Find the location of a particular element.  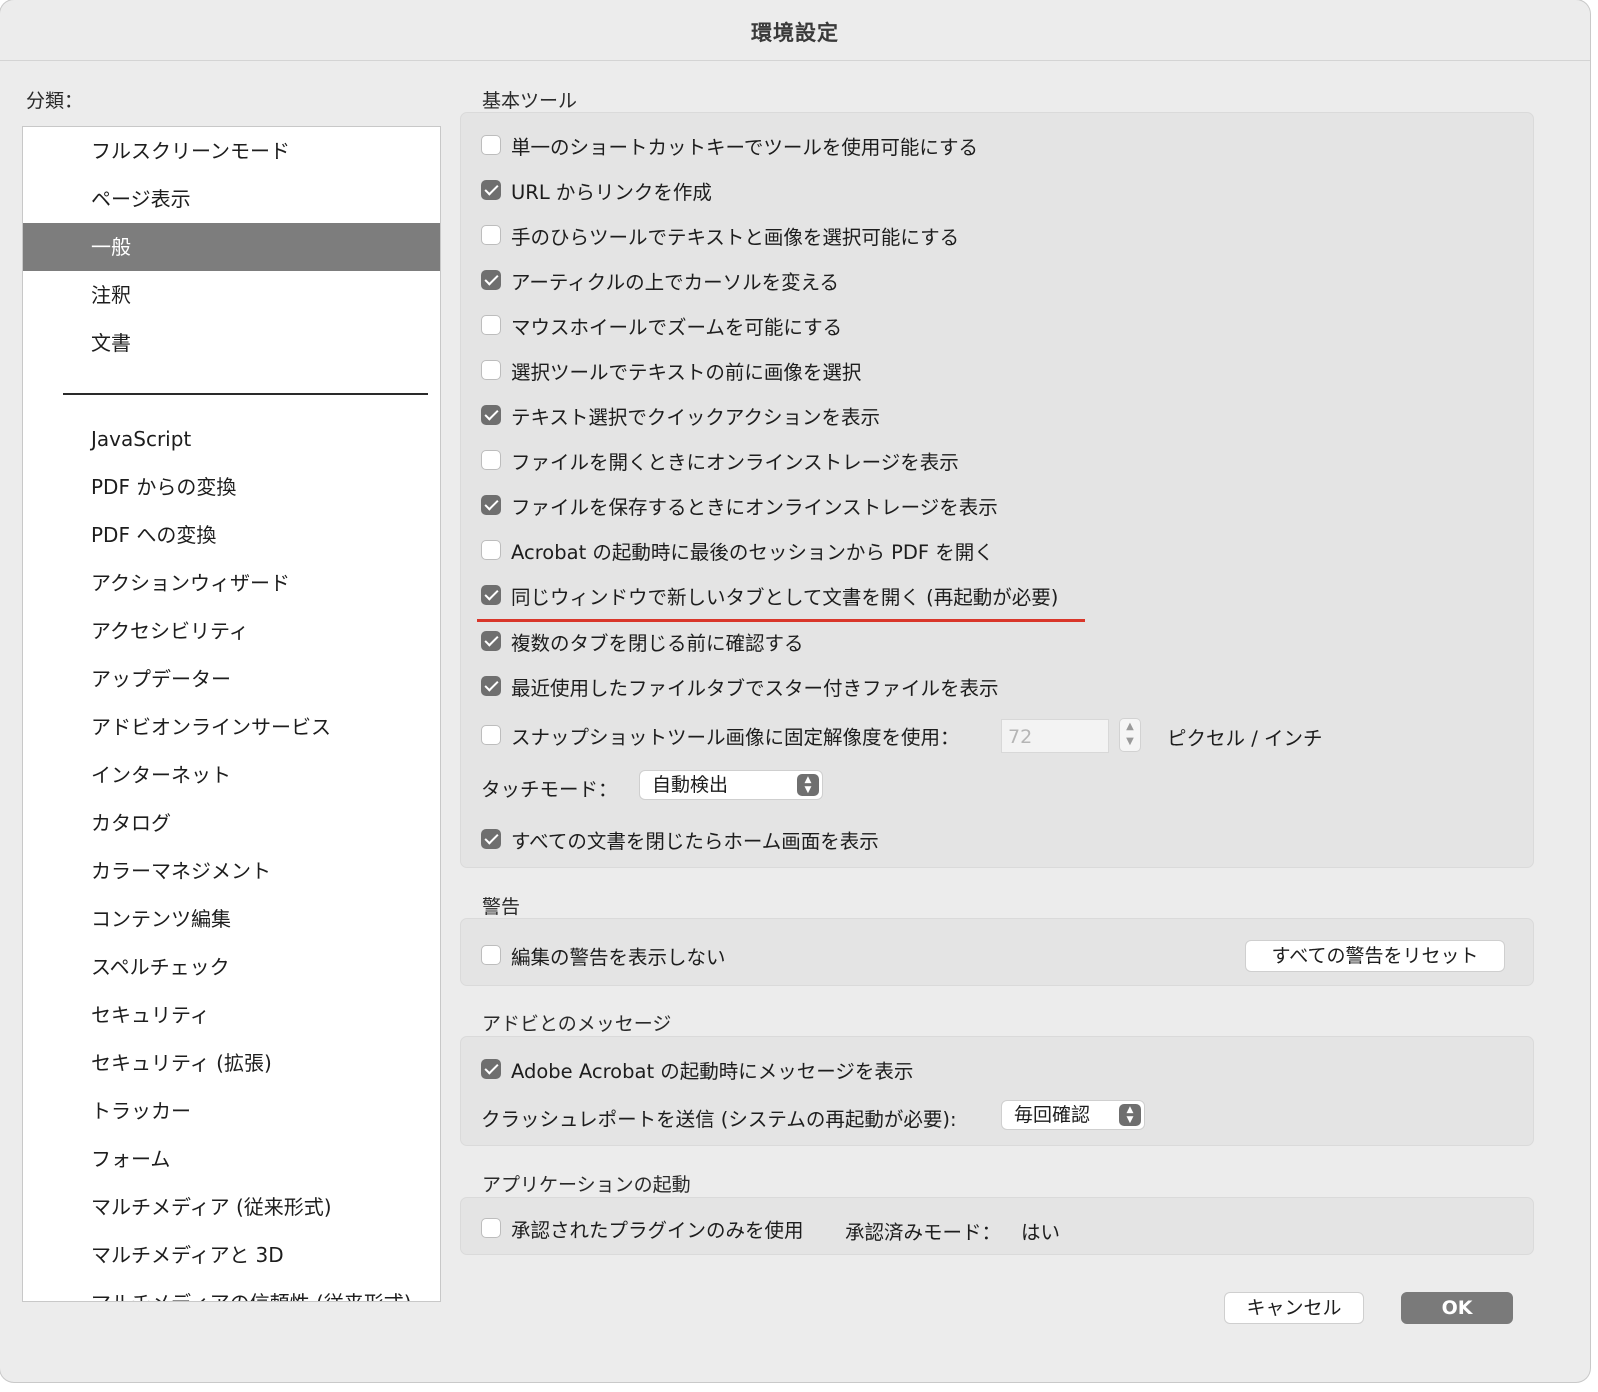

sidebar-item: コンテンツ編集 is located at coordinates (231, 919).